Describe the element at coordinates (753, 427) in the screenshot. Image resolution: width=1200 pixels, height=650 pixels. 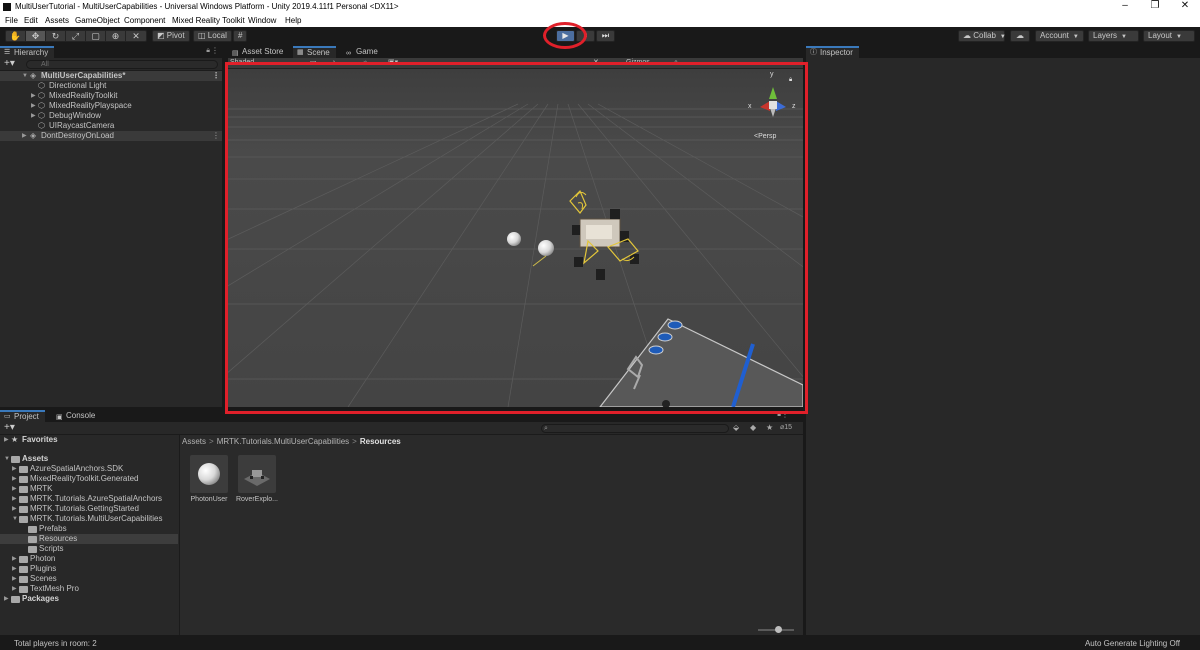
I see `filter-by-label-icon: ◆` at that location.